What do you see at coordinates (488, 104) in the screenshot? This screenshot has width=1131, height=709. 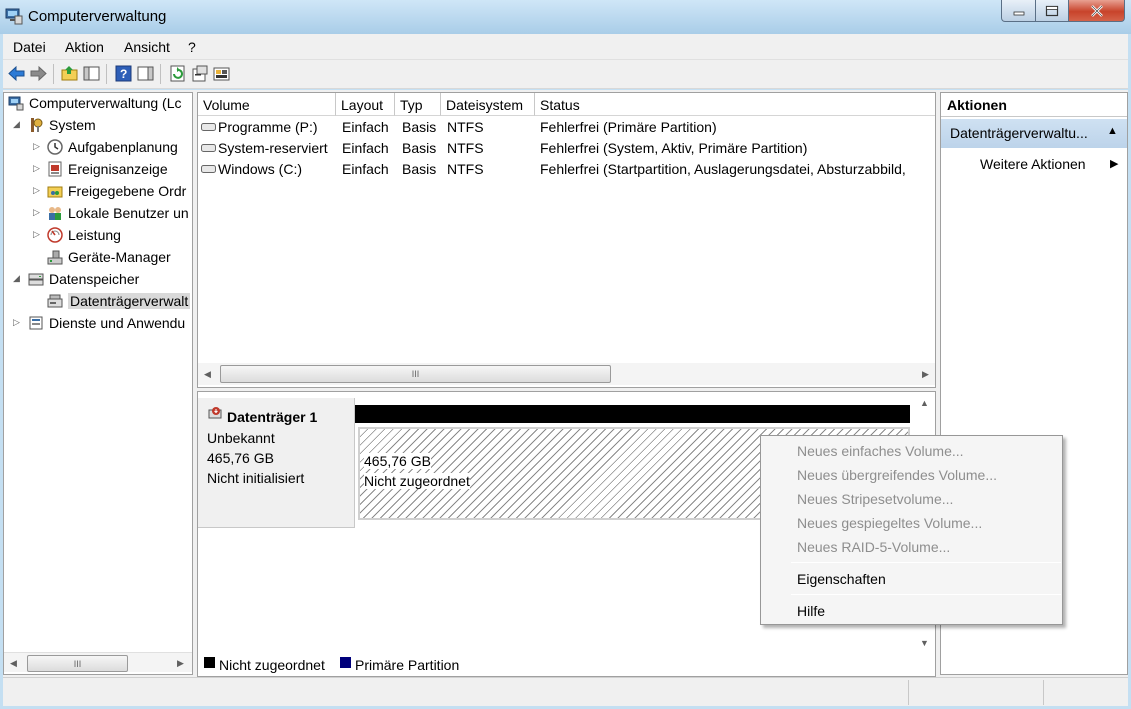 I see `column-header-filesystem: Dateisystem` at bounding box center [488, 104].